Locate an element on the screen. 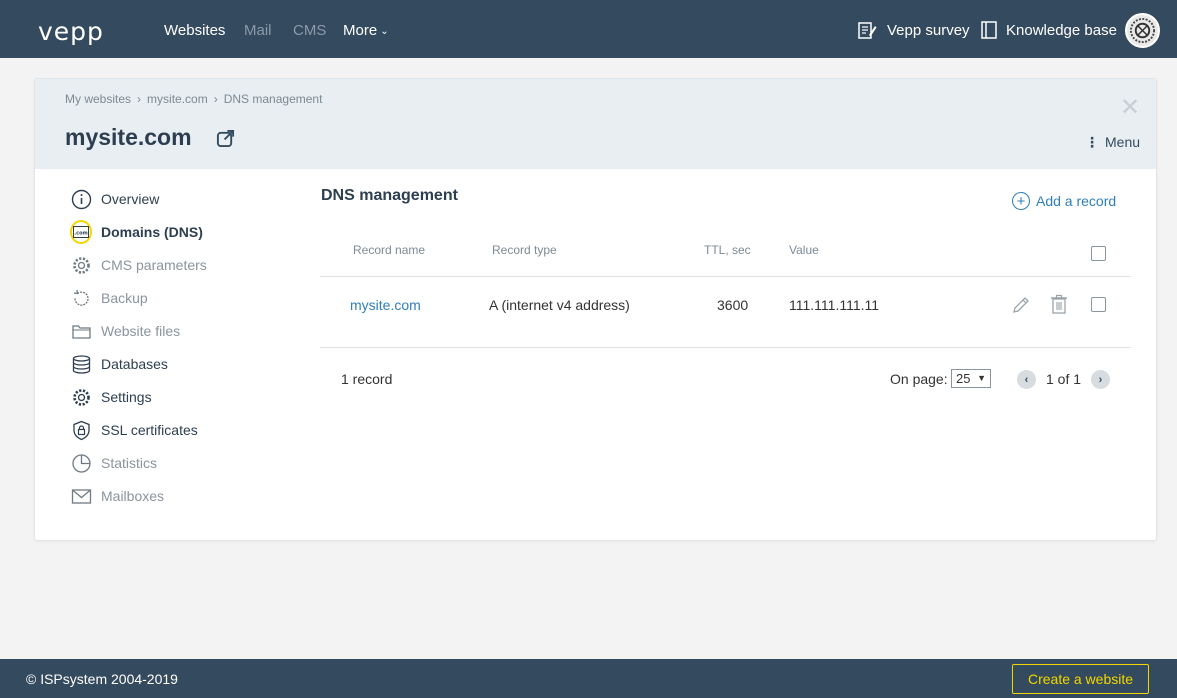 This screenshot has height=698, width=1177. sidebar-item-label: Mailboxes is located at coordinates (133, 496).